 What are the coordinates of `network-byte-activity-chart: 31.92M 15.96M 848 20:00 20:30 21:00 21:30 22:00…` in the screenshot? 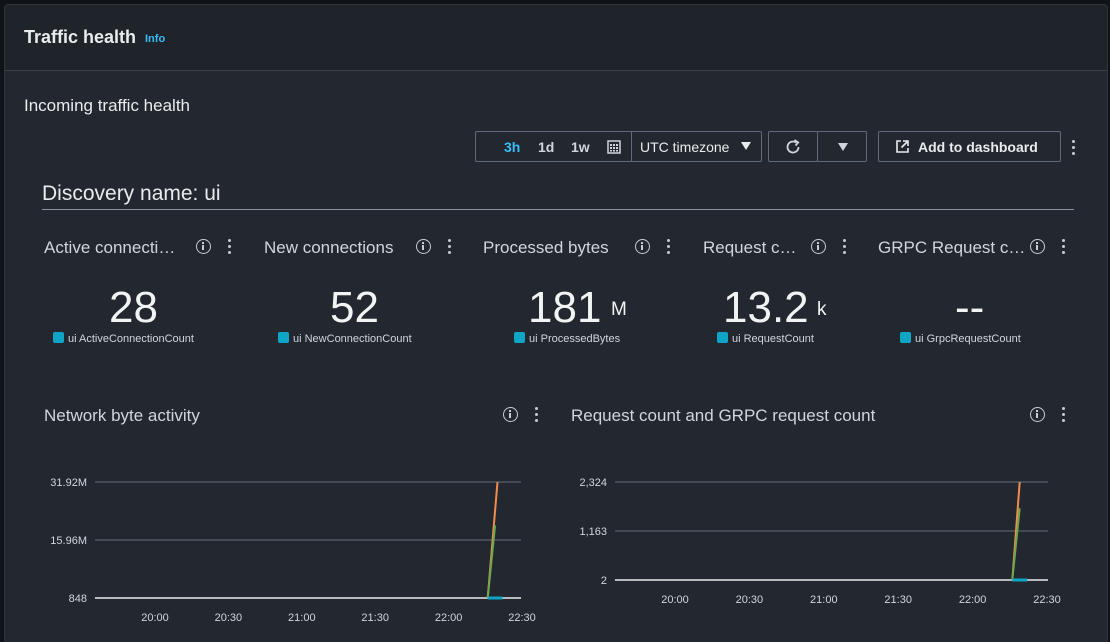 It's located at (293, 550).